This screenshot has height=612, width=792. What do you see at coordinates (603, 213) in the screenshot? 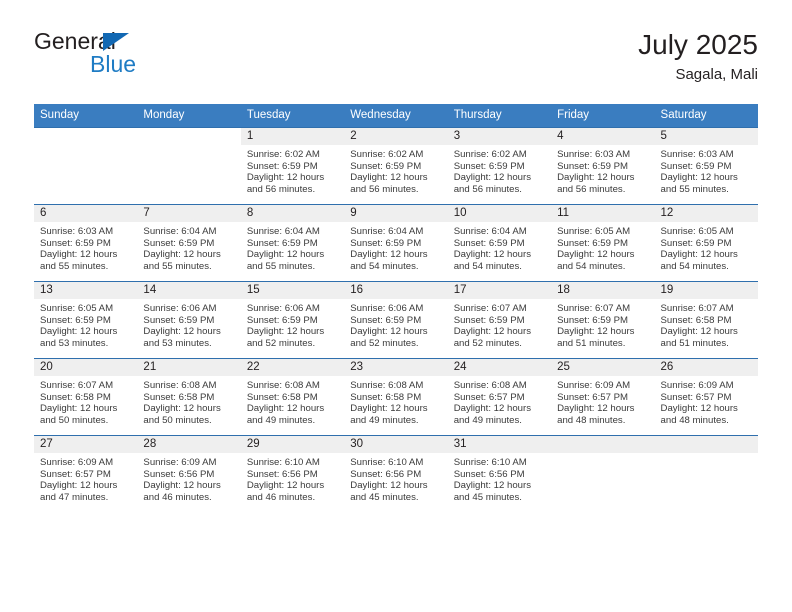
I see `day-number: 11` at bounding box center [603, 213].